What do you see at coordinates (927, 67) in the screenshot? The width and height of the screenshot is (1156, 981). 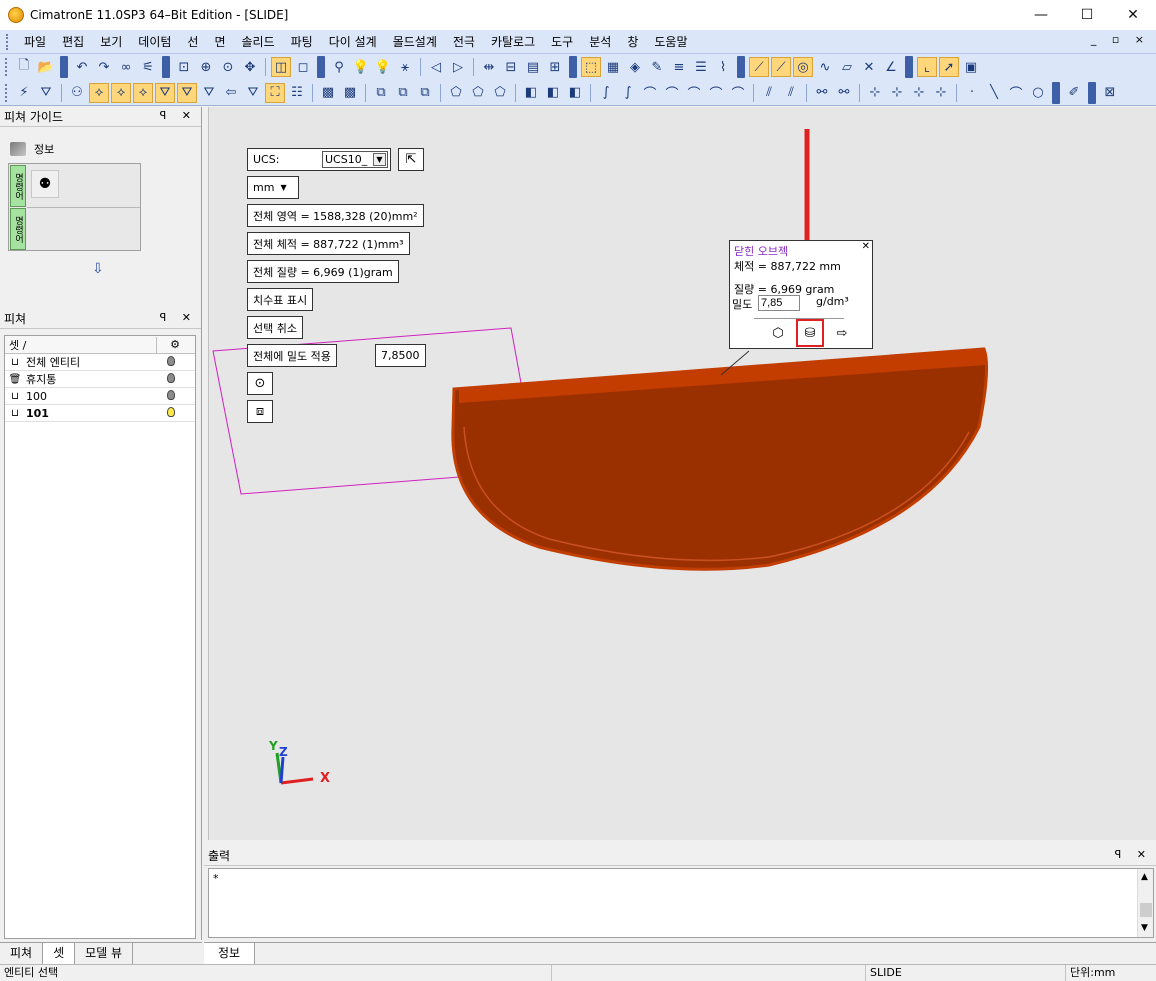 I see `pick-axis-icon: ⌞` at bounding box center [927, 67].